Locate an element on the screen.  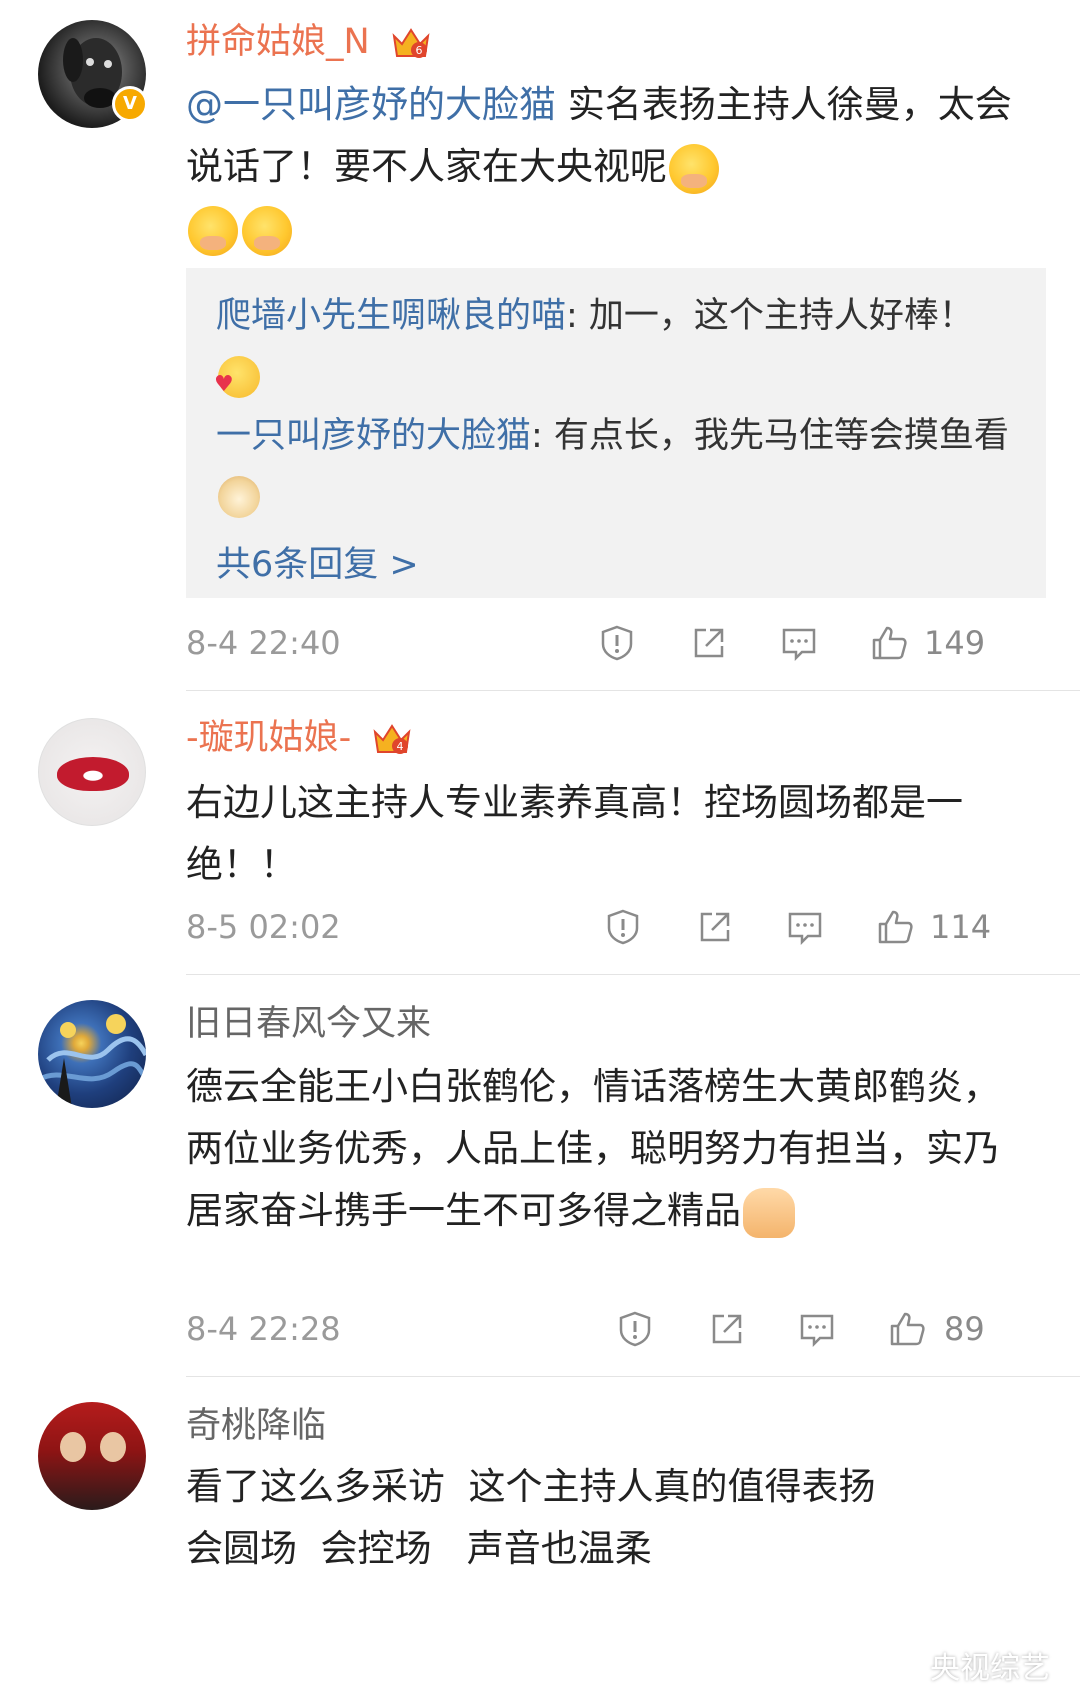
svg-text: 4 is located at coordinates (400, 746).